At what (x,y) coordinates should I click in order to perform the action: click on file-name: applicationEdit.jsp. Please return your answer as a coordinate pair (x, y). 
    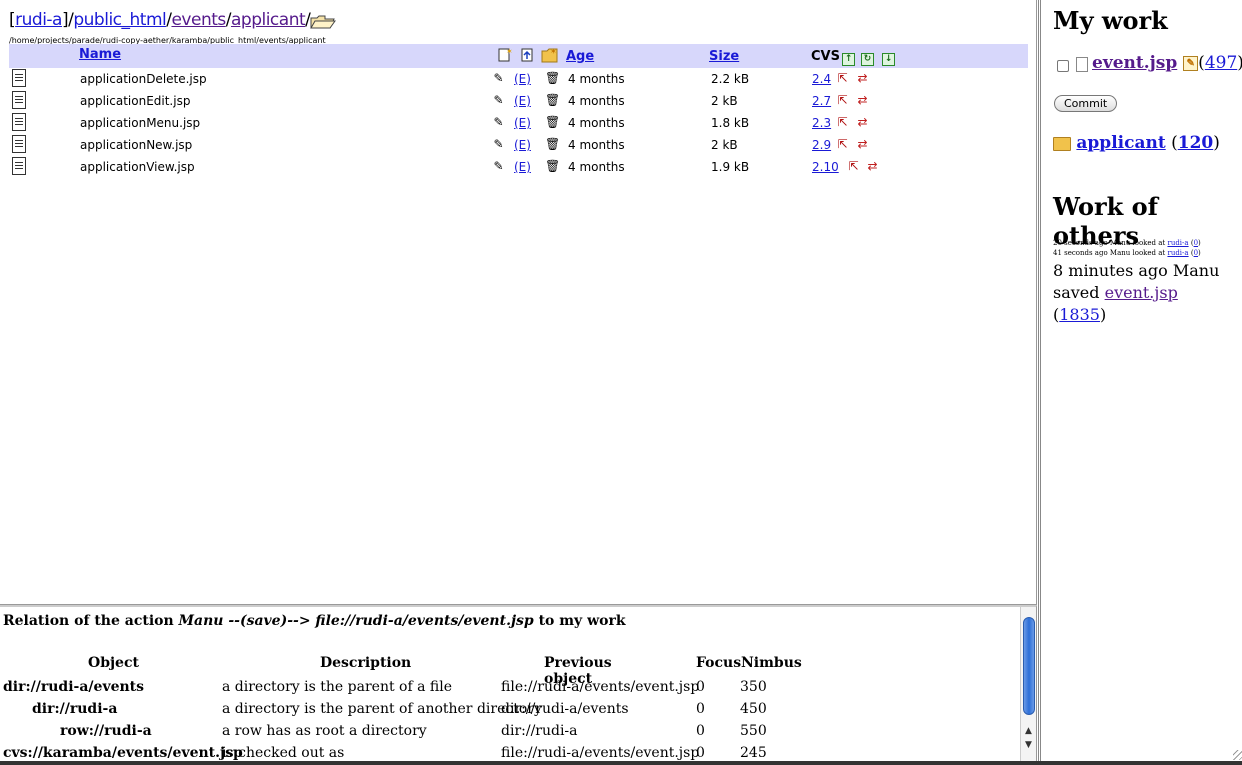
    Looking at the image, I should click on (135, 101).